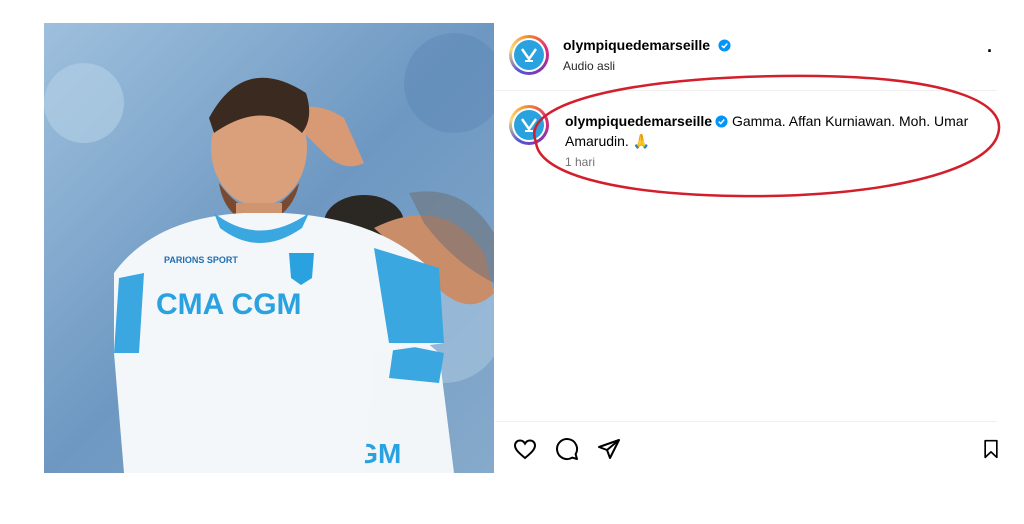 The height and width of the screenshot is (524, 1024). What do you see at coordinates (580, 162) in the screenshot?
I see `post-time: 1 hari` at bounding box center [580, 162].